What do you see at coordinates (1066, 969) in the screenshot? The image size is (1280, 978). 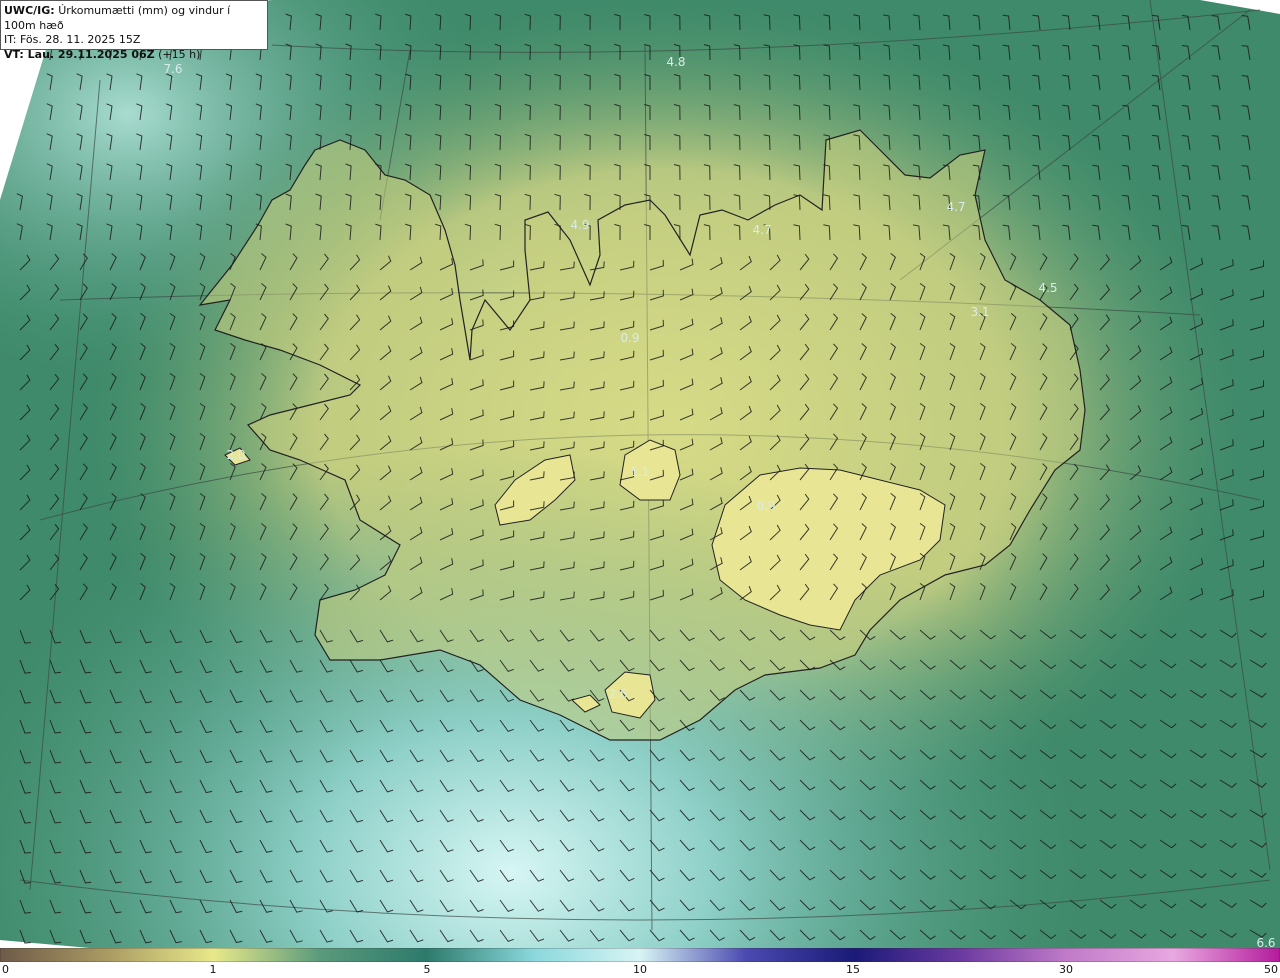 I see `colorbar-tick: 30` at bounding box center [1066, 969].